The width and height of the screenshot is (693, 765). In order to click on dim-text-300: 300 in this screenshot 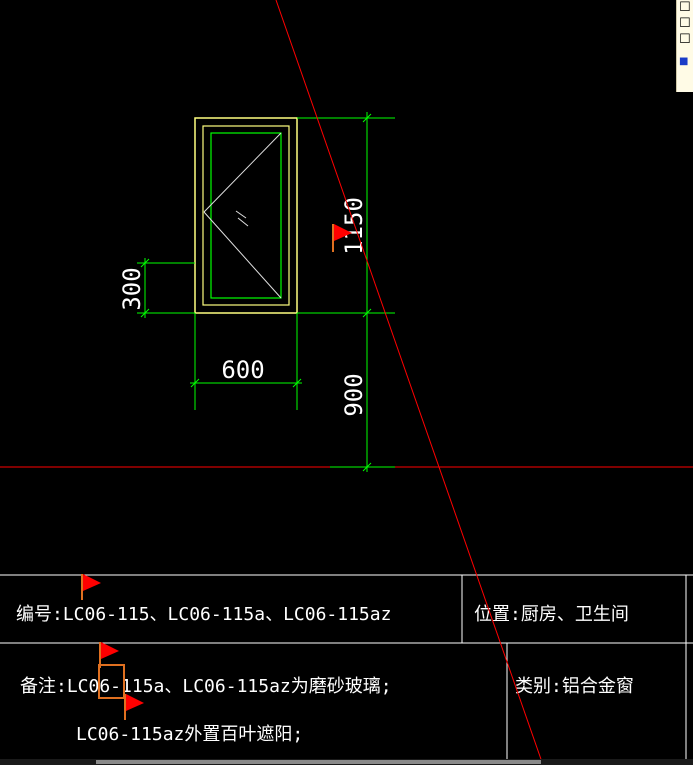, I will do `click(132, 288)`.